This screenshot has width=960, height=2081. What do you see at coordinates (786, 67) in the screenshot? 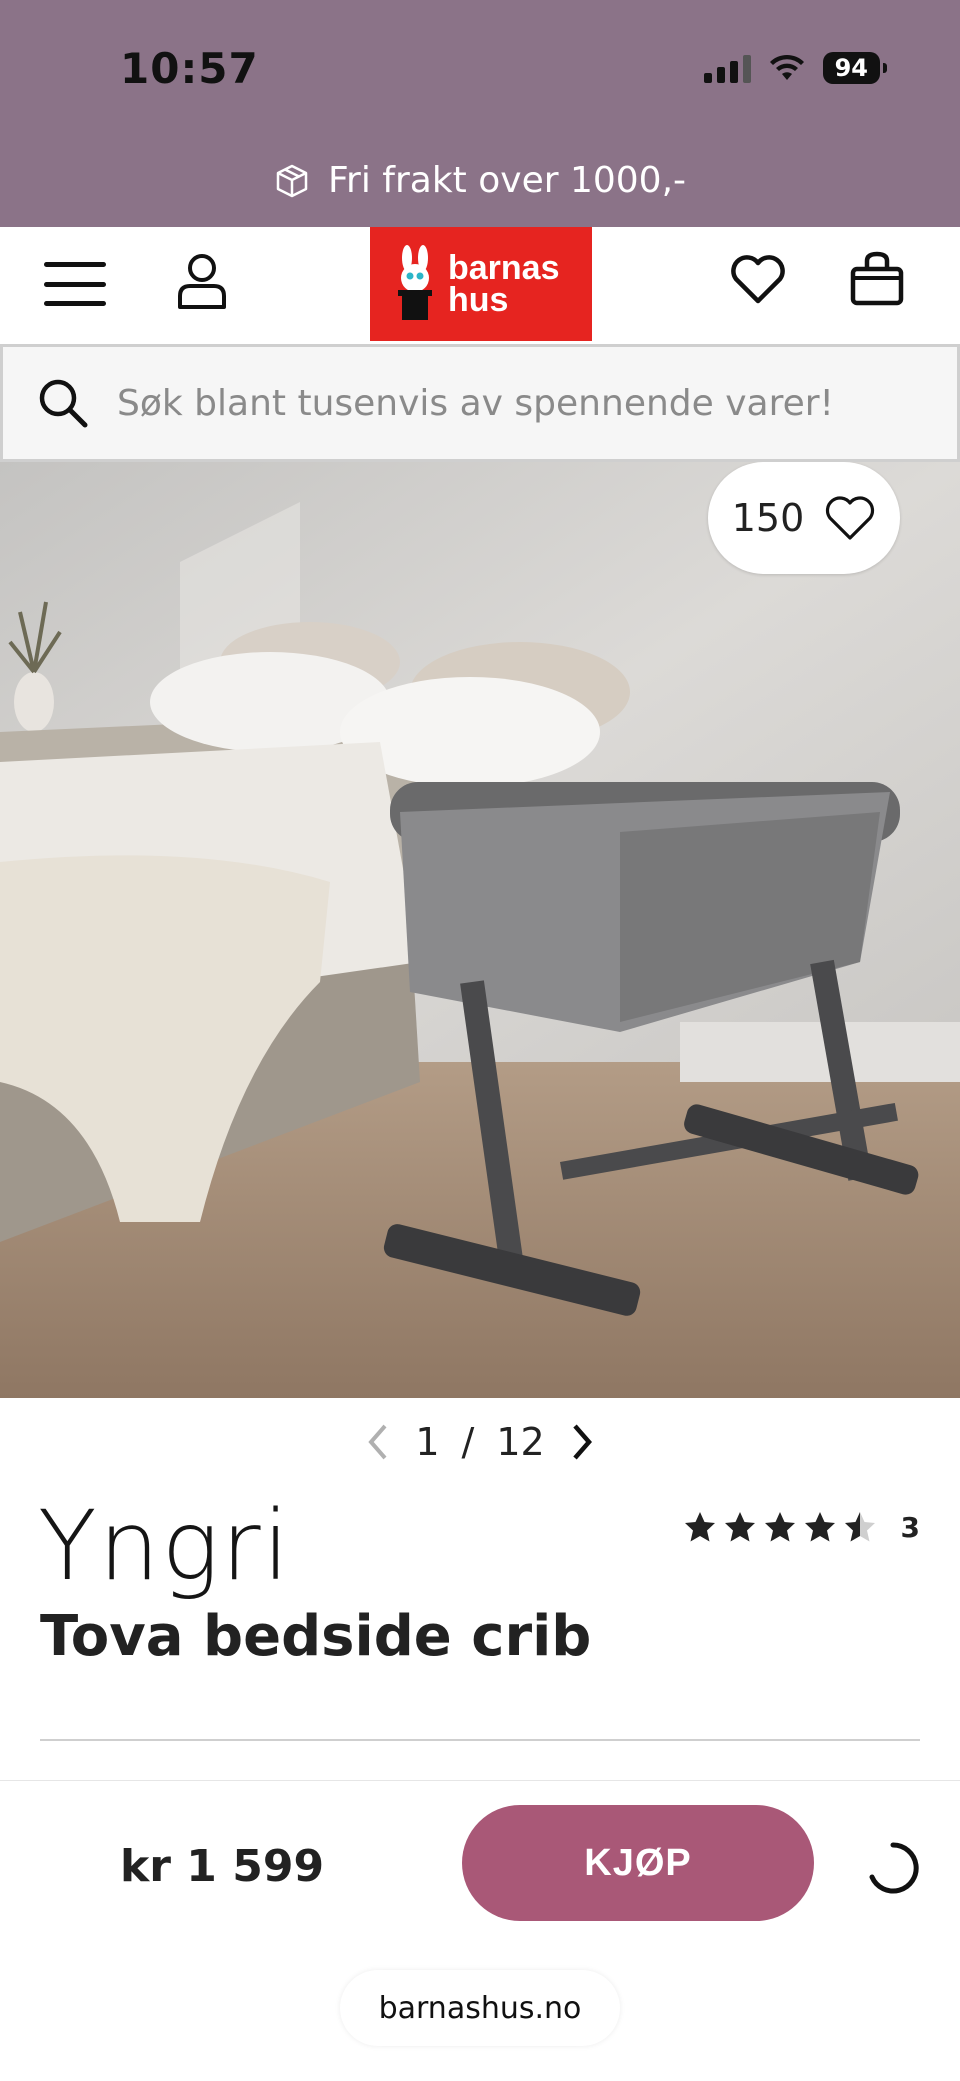
I see `wifi-icon` at bounding box center [786, 67].